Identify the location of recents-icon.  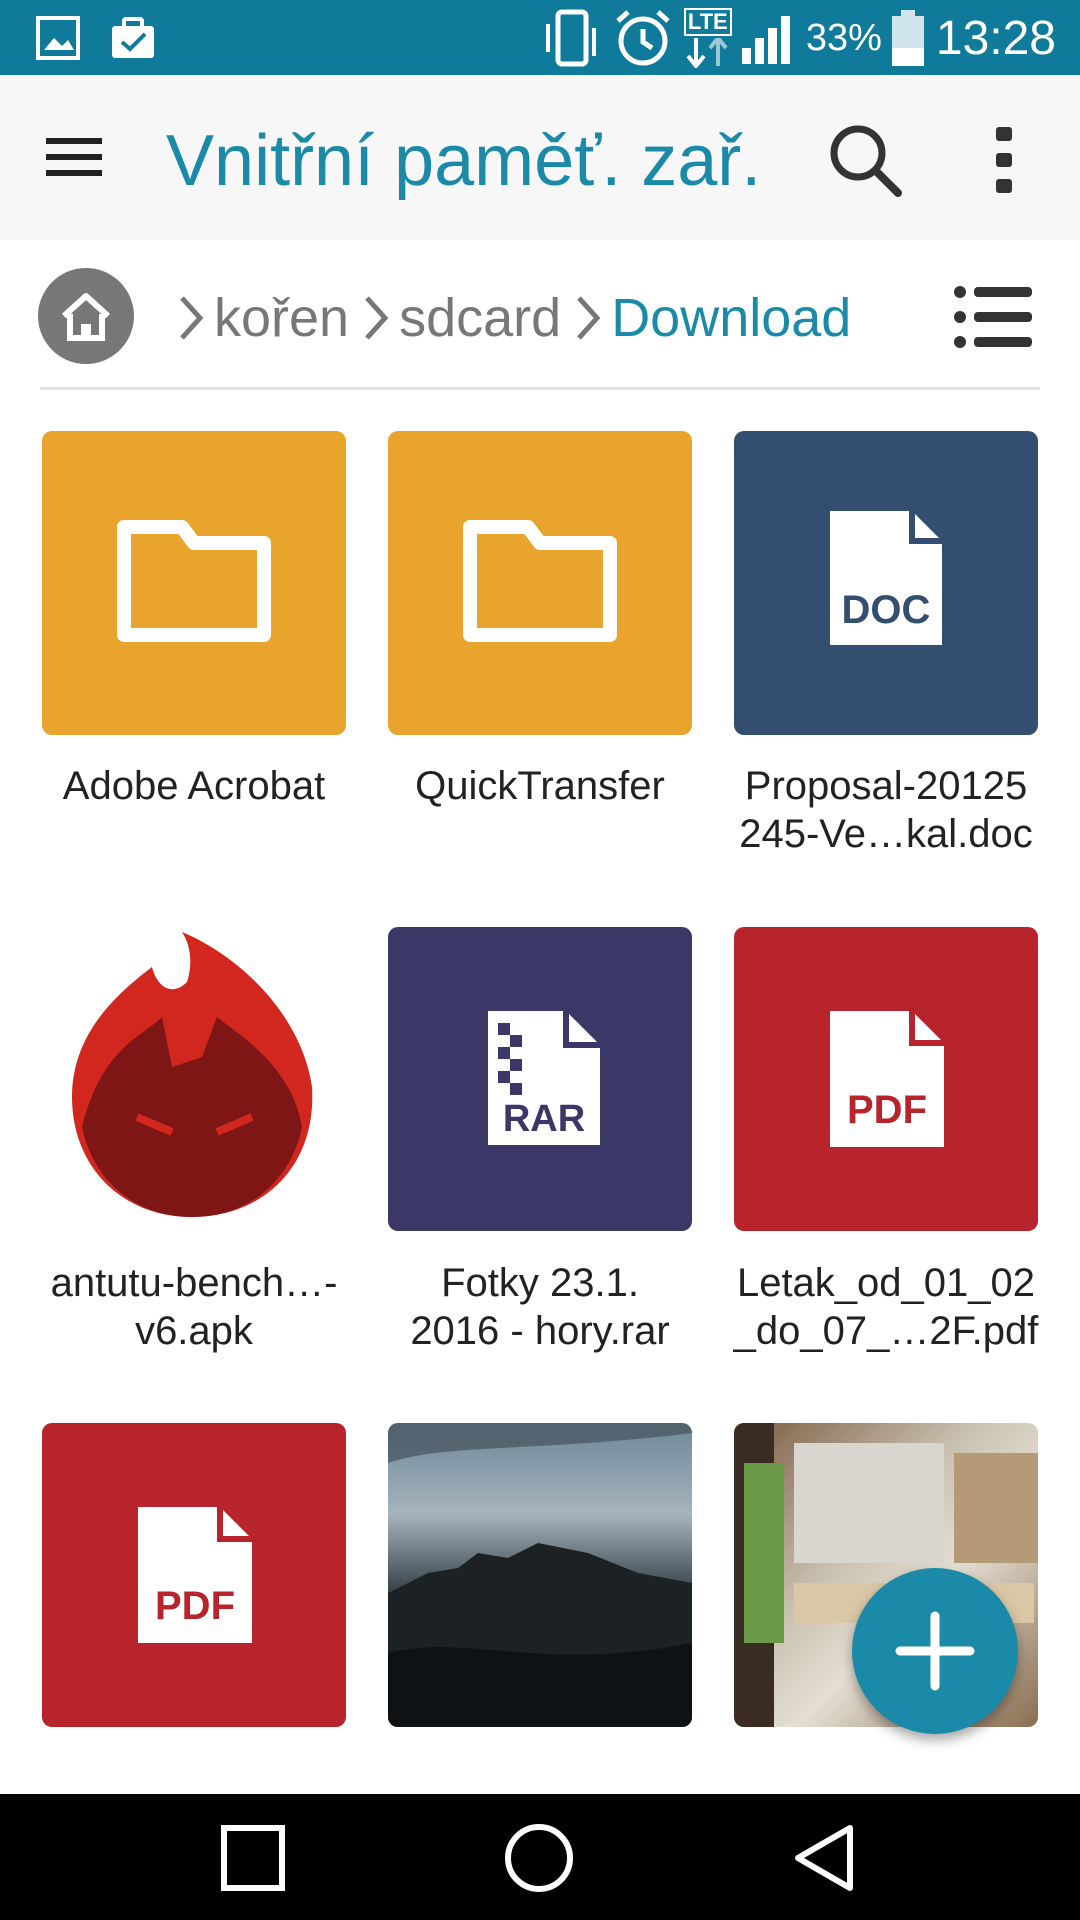
(253, 1858).